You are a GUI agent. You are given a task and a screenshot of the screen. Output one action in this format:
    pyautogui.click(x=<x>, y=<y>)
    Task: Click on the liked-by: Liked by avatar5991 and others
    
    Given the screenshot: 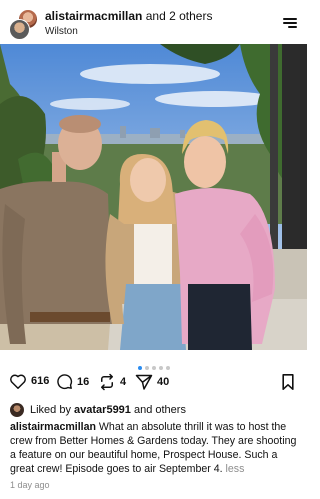 What is the action you would take?
    pyautogui.click(x=157, y=410)
    